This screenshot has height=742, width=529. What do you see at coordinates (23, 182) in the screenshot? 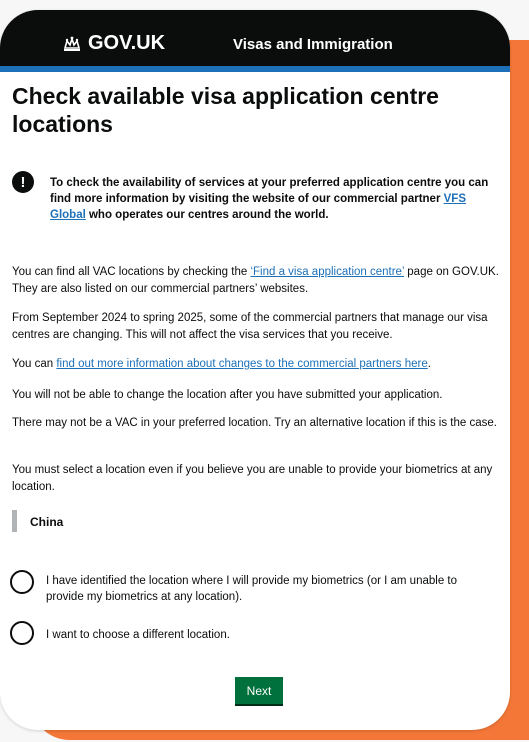
I see `exclamation-icon: !` at bounding box center [23, 182].